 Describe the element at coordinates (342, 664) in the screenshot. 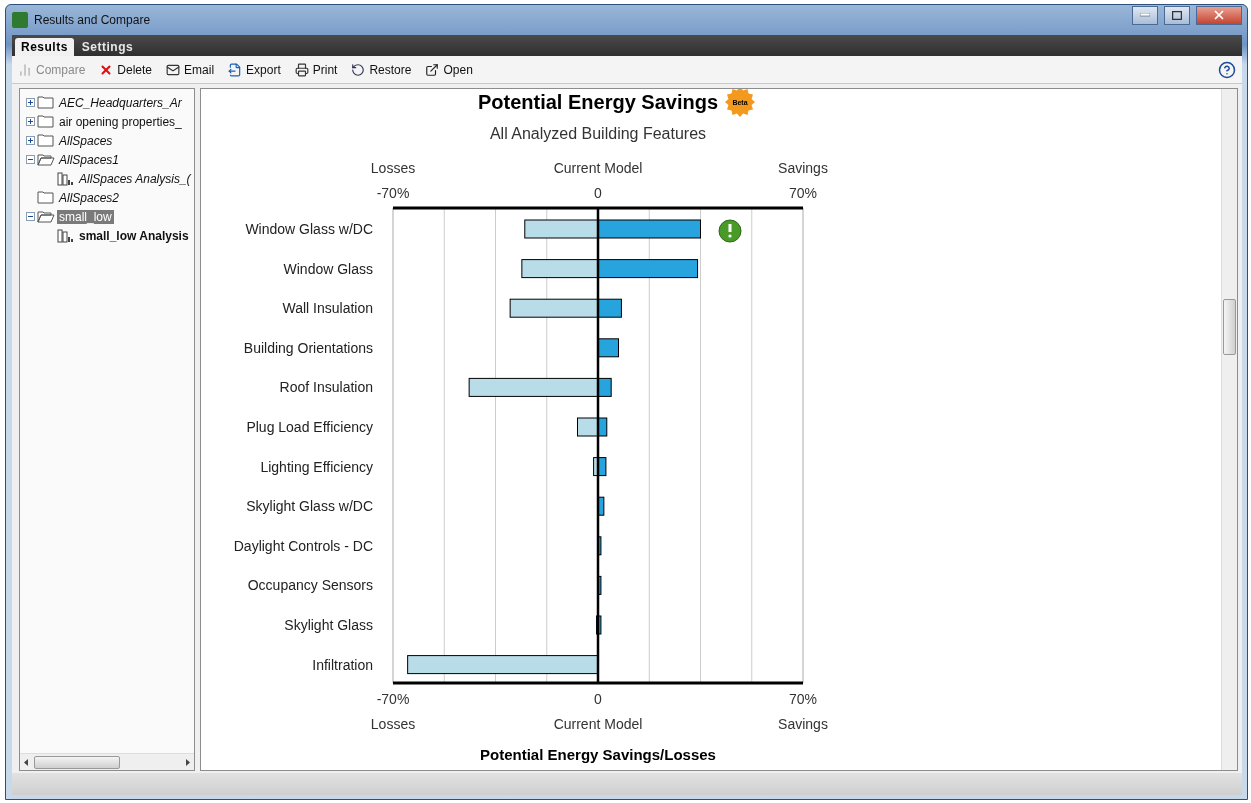

I see `category-label: Infiltration` at that location.